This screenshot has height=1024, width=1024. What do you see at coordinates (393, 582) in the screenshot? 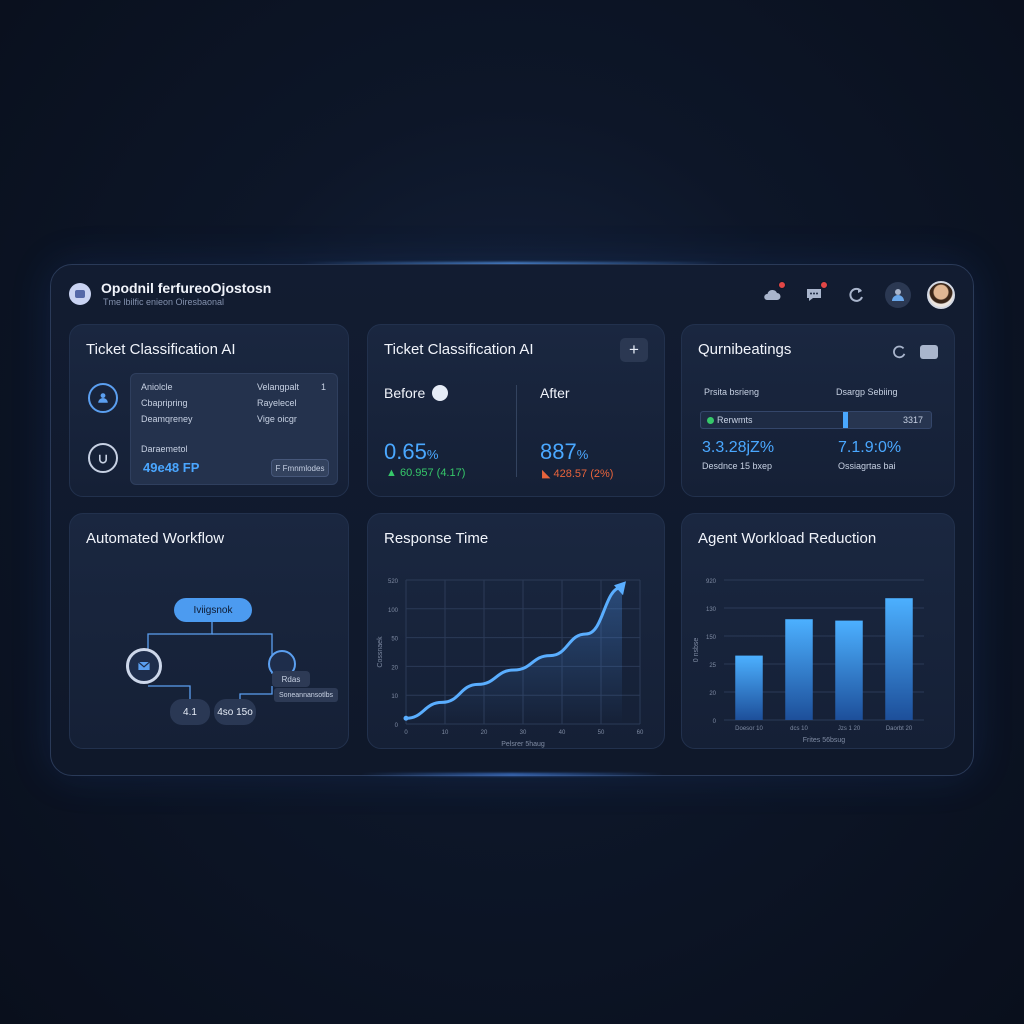
I see `y-tick-label: 520` at bounding box center [393, 582].